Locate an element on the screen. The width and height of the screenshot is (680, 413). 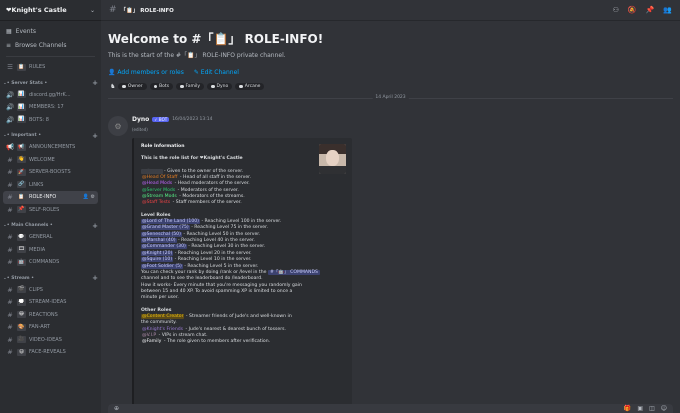
role-pill: Dyno is located at coordinates (220, 86).